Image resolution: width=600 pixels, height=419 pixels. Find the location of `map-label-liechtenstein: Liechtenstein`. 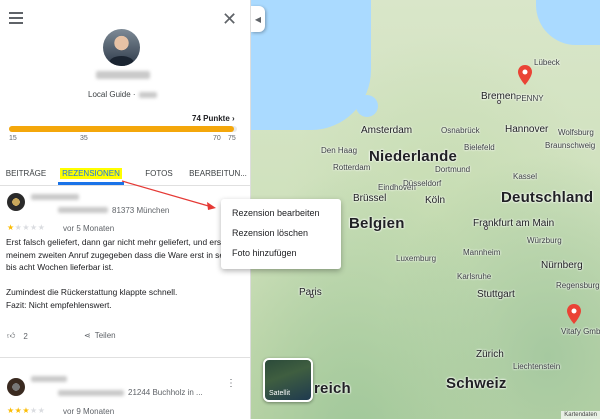

map-label-liechtenstein: Liechtenstein is located at coordinates (537, 366).